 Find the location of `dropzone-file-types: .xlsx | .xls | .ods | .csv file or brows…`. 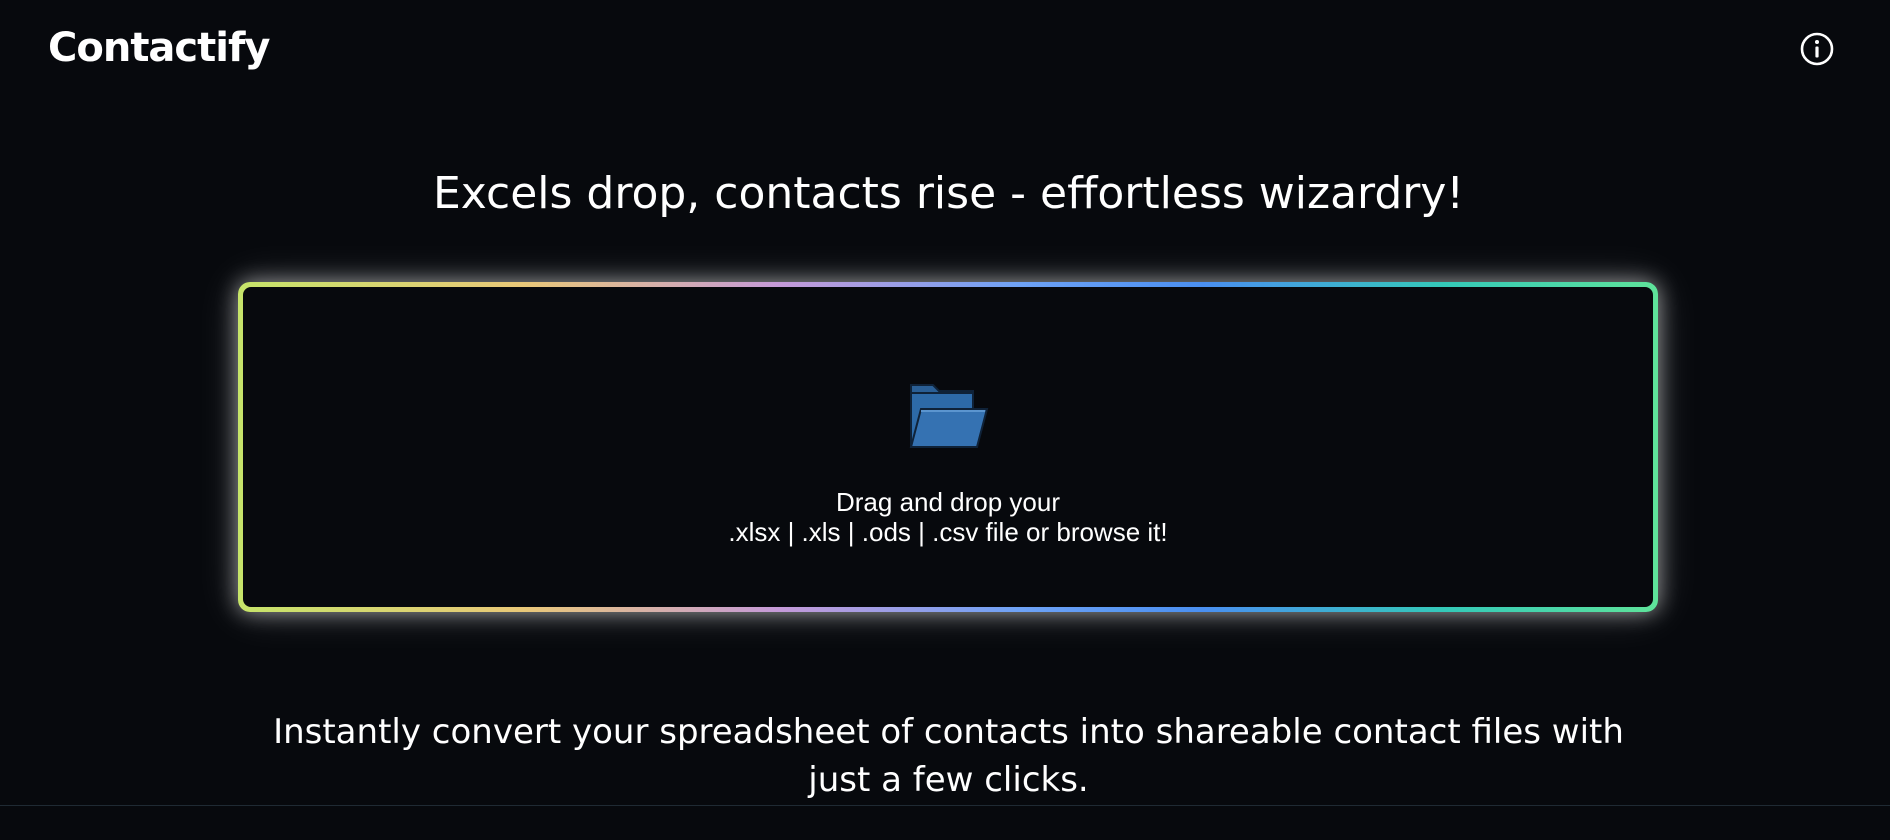

dropzone-file-types: .xlsx | .xls | .ods | .csv file or brows… is located at coordinates (948, 532).